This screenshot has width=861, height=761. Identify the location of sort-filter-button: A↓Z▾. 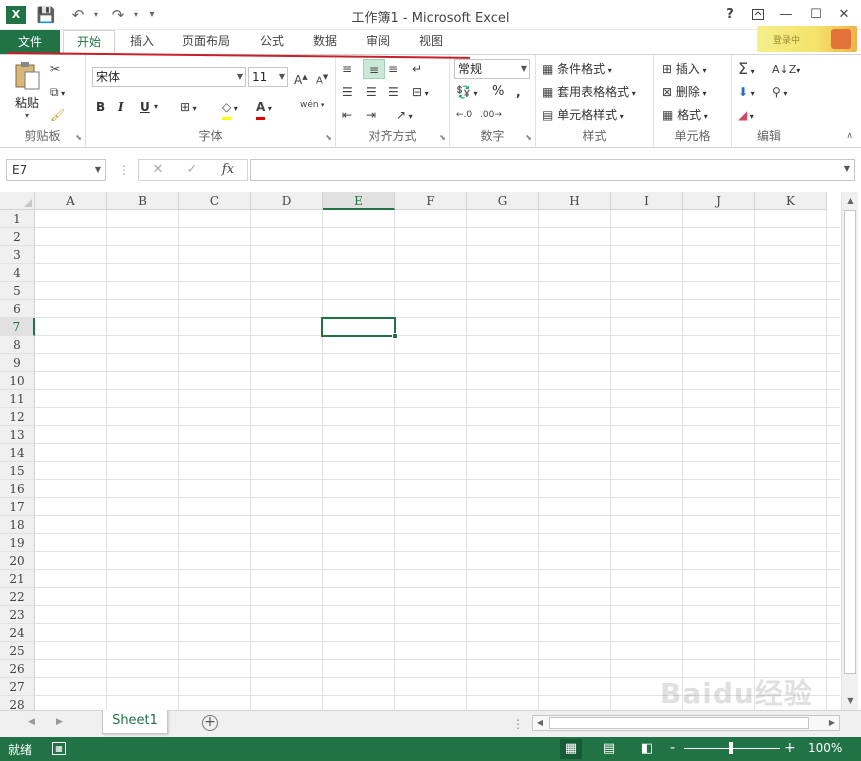
(786, 69).